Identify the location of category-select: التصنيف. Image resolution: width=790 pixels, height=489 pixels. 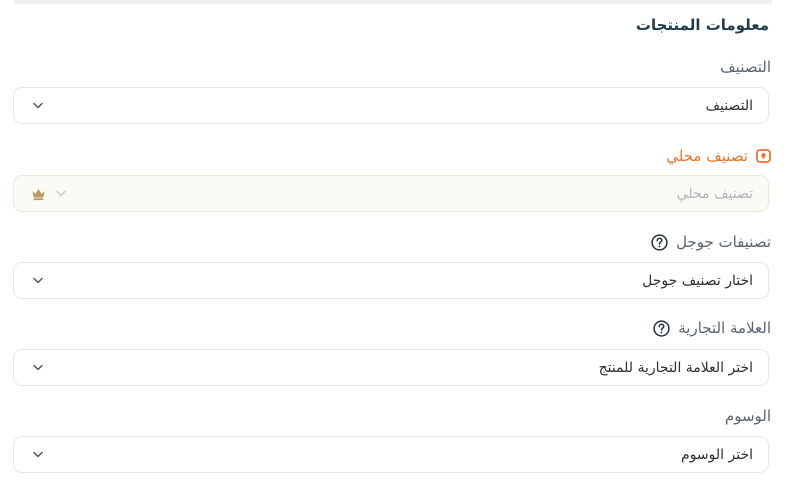
(391, 105).